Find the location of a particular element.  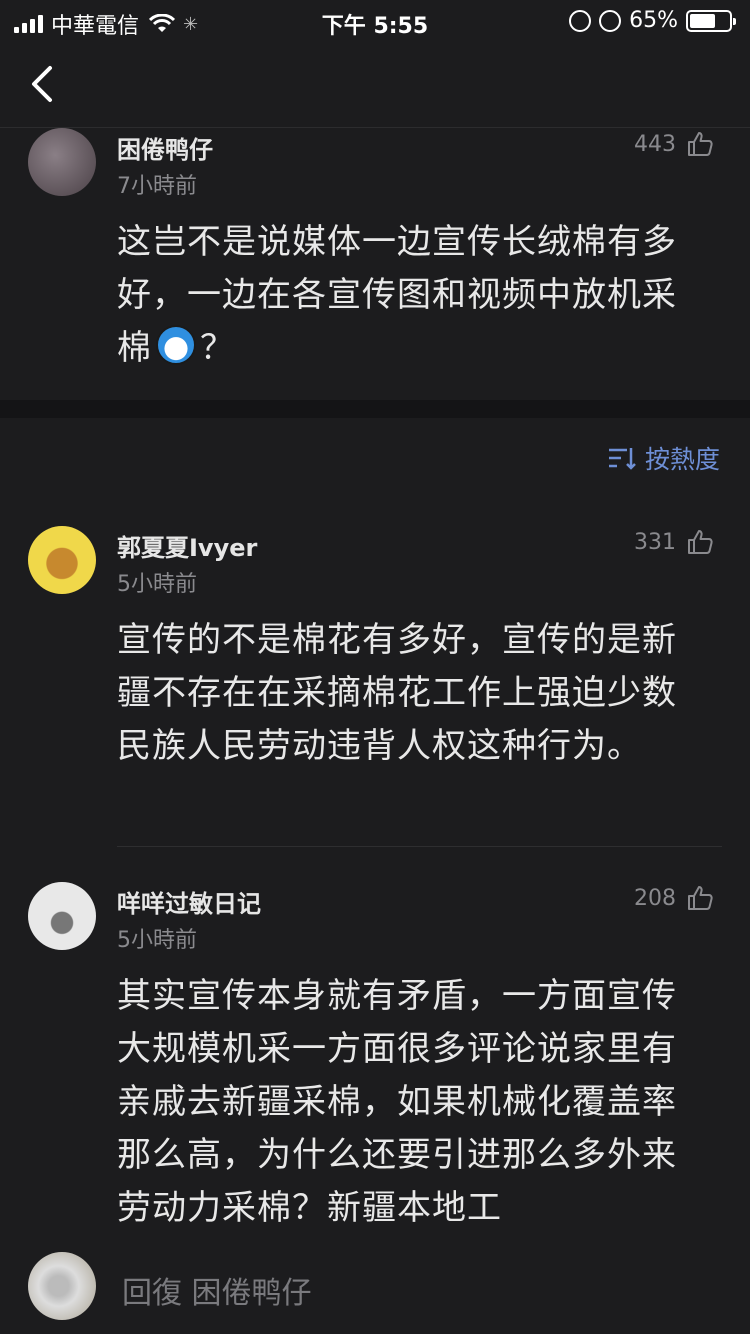

sort-by-popularity-button: 按熱度 is located at coordinates (663, 458).